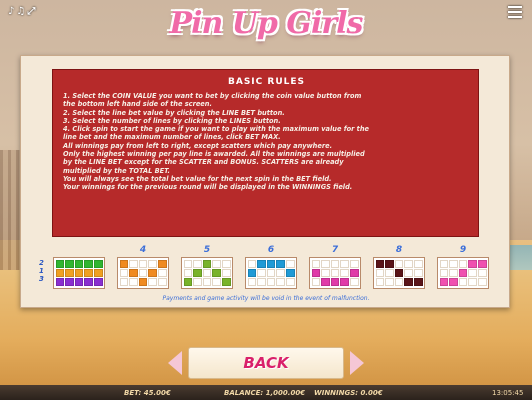 The width and height of the screenshot is (532, 400). I want to click on top-left-controls: ♪ ♫ ⤢, so click(21, 11).